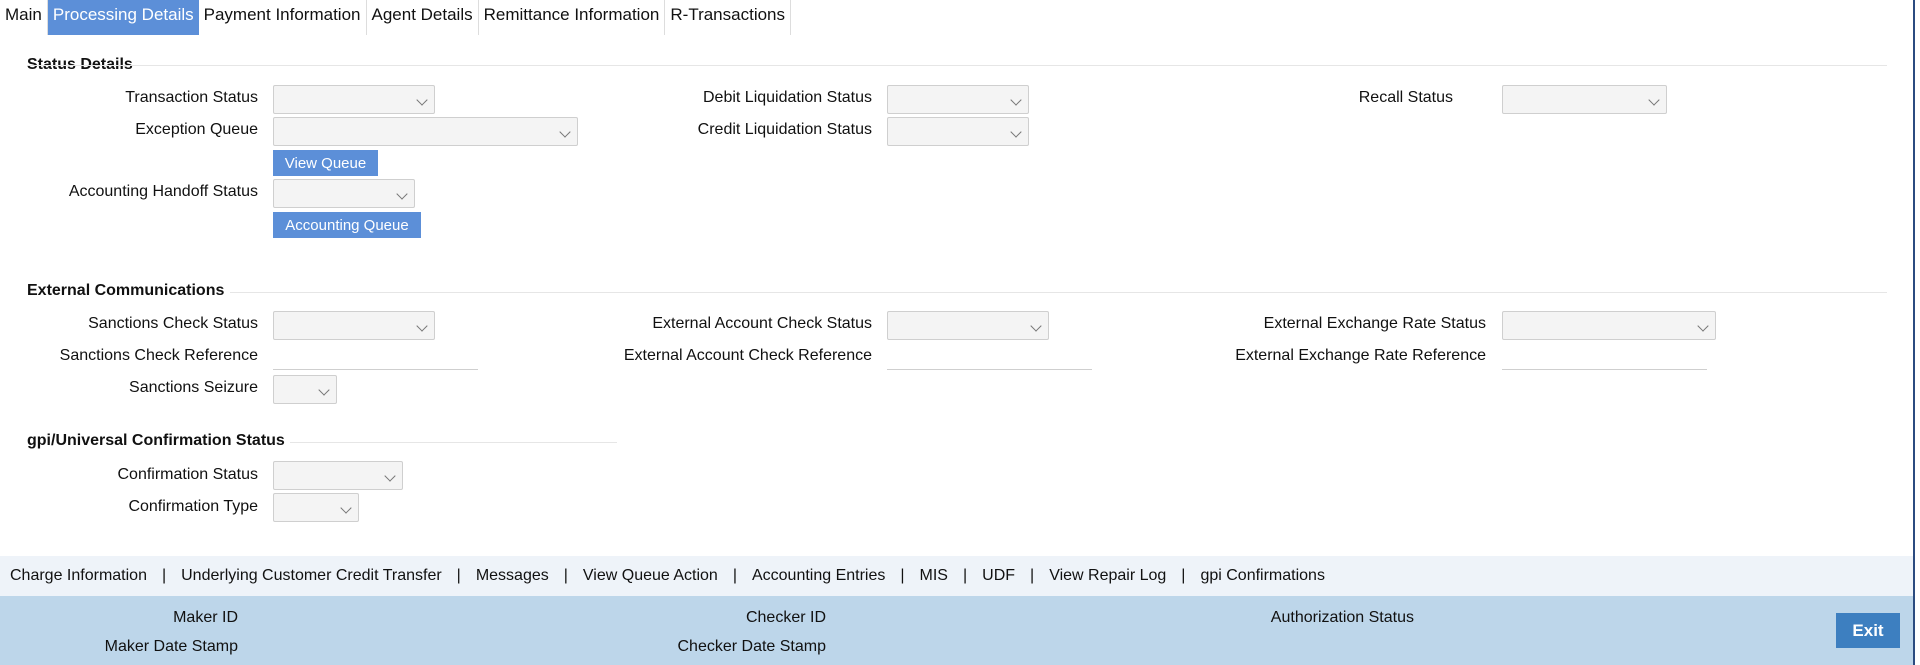 The height and width of the screenshot is (665, 1920). I want to click on external-communications-title: External Communications, so click(126, 290).